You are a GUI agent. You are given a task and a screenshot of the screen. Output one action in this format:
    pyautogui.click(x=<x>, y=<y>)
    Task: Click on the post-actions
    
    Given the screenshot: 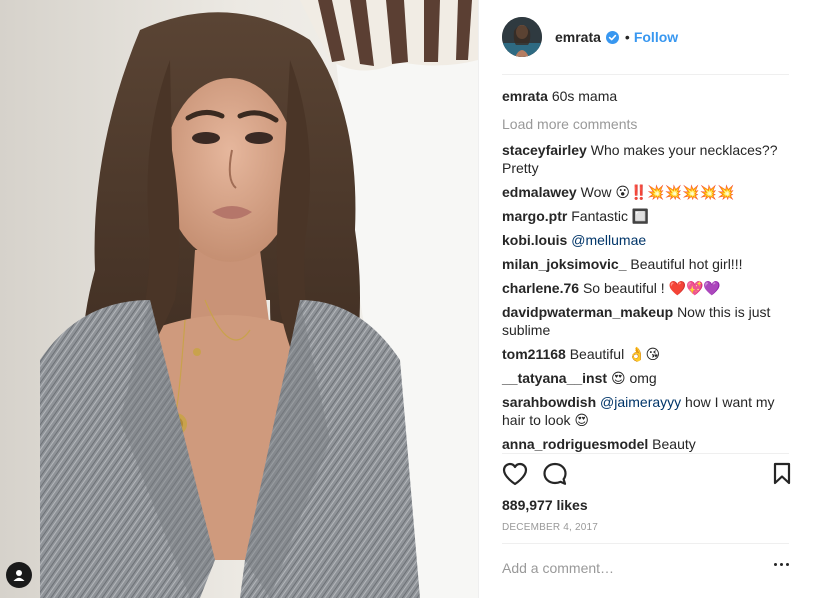 What is the action you would take?
    pyautogui.click(x=647, y=476)
    